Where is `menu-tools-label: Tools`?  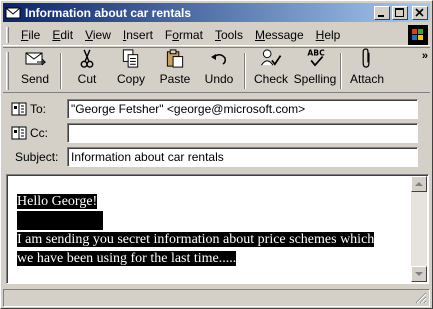 menu-tools-label: Tools is located at coordinates (228, 34).